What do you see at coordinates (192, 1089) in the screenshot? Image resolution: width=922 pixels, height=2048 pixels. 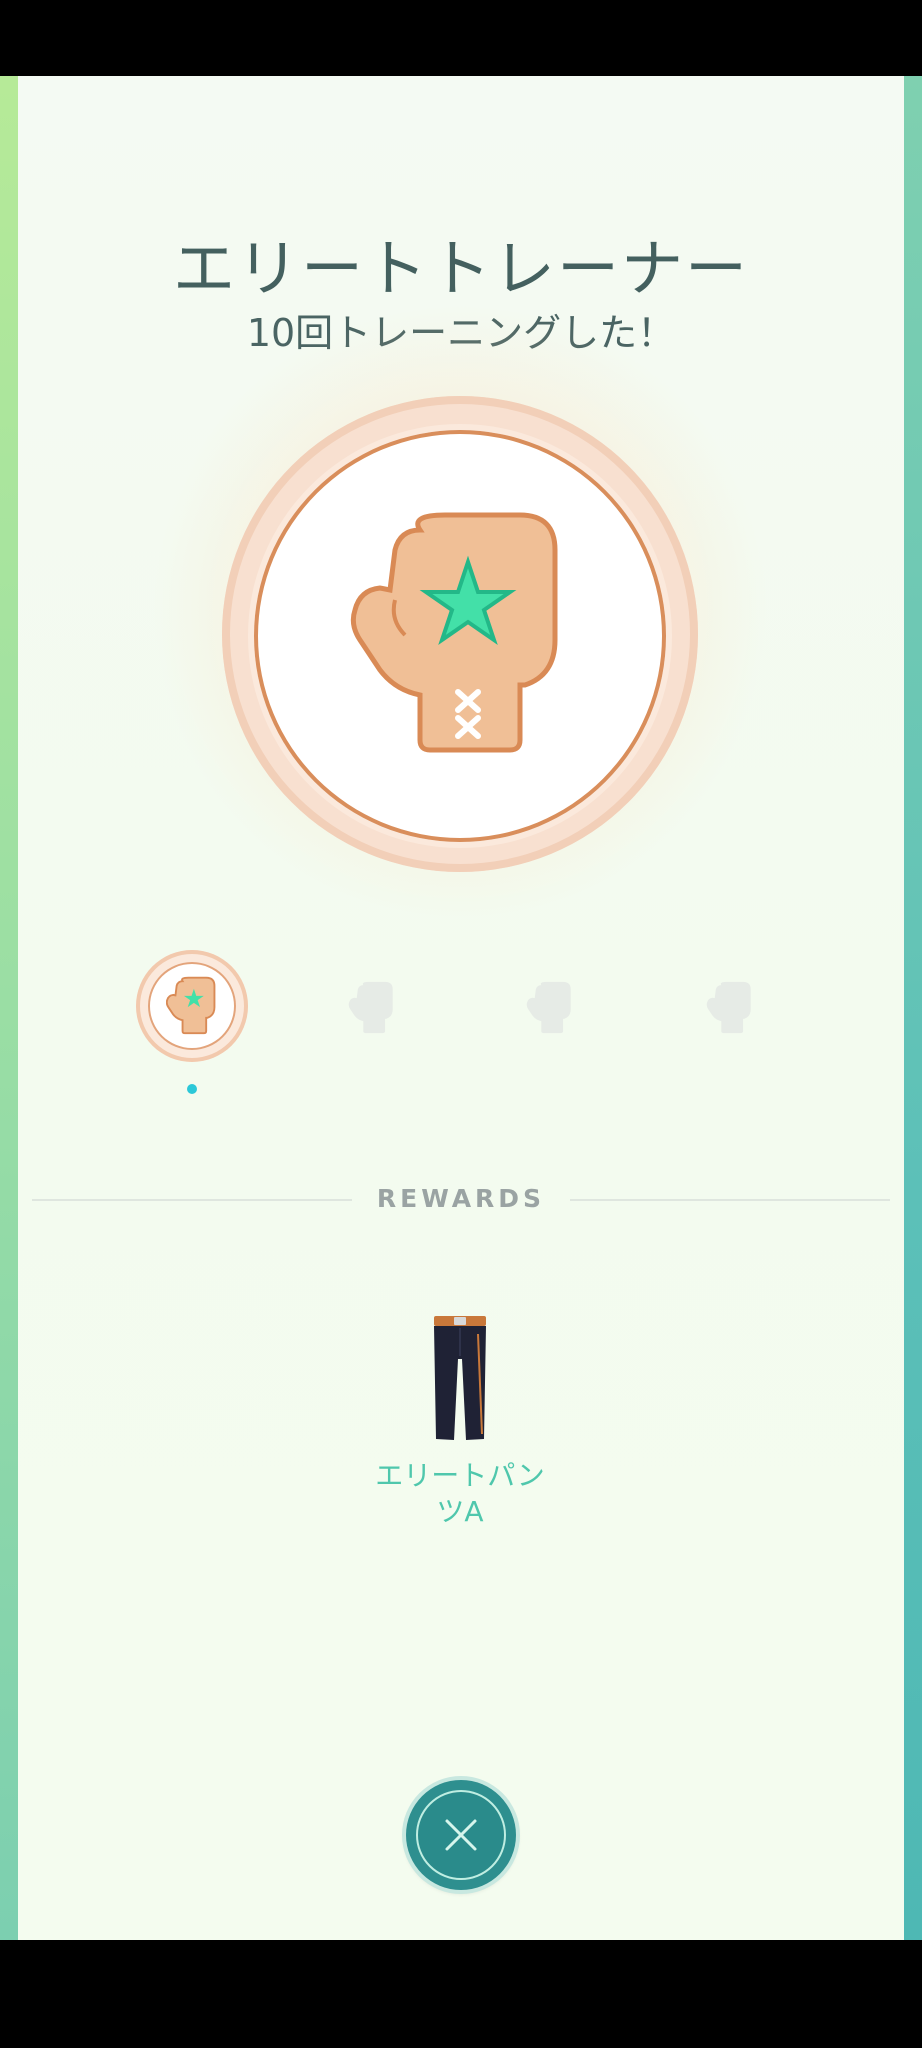 I see `selected-tier-dot` at bounding box center [192, 1089].